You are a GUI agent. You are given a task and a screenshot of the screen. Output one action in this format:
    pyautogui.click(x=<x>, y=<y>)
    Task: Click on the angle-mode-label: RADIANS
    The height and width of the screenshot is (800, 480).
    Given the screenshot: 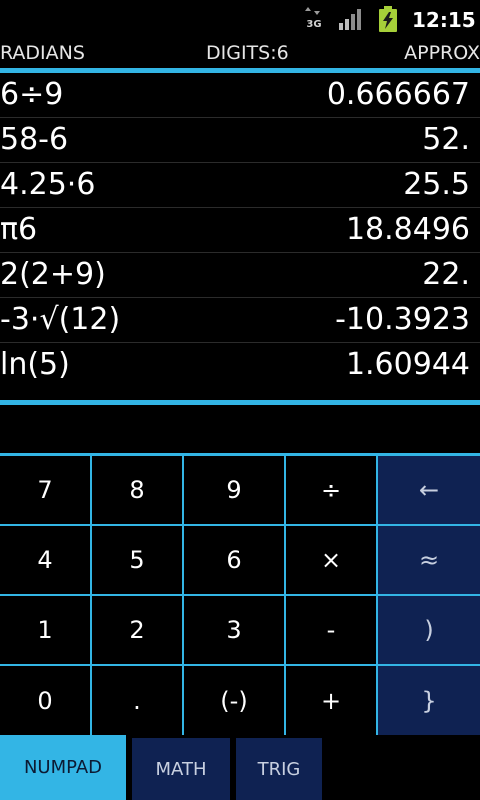 What is the action you would take?
    pyautogui.click(x=42, y=53)
    